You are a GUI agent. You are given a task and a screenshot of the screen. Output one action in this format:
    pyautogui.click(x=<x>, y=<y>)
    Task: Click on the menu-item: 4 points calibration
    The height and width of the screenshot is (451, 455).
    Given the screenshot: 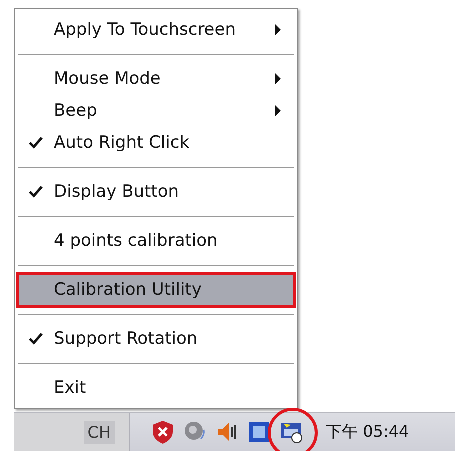 What is the action you would take?
    pyautogui.click(x=156, y=241)
    